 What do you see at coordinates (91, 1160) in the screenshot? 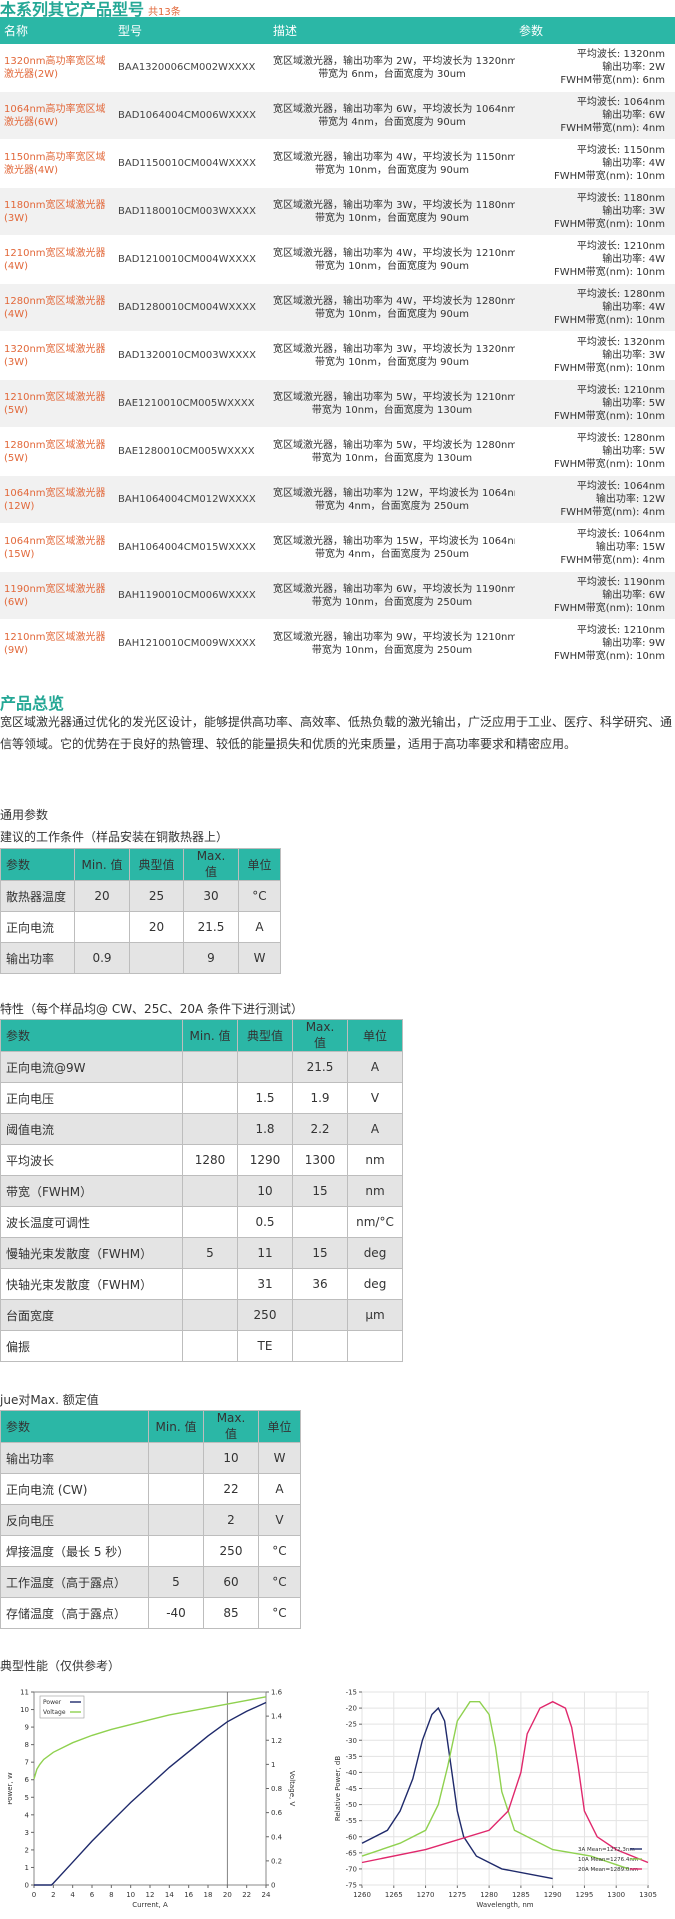
I see `spec-param-name: 平均波长` at bounding box center [91, 1160].